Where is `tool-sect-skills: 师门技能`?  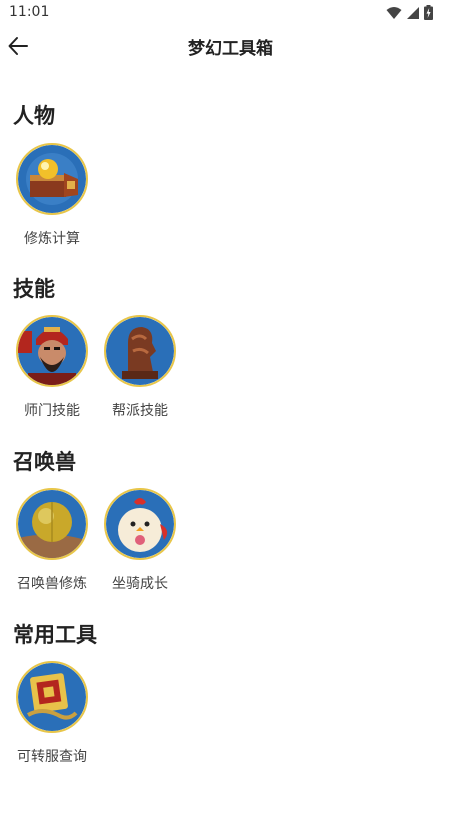
tool-sect-skills: 师门技能 is located at coordinates (52, 367).